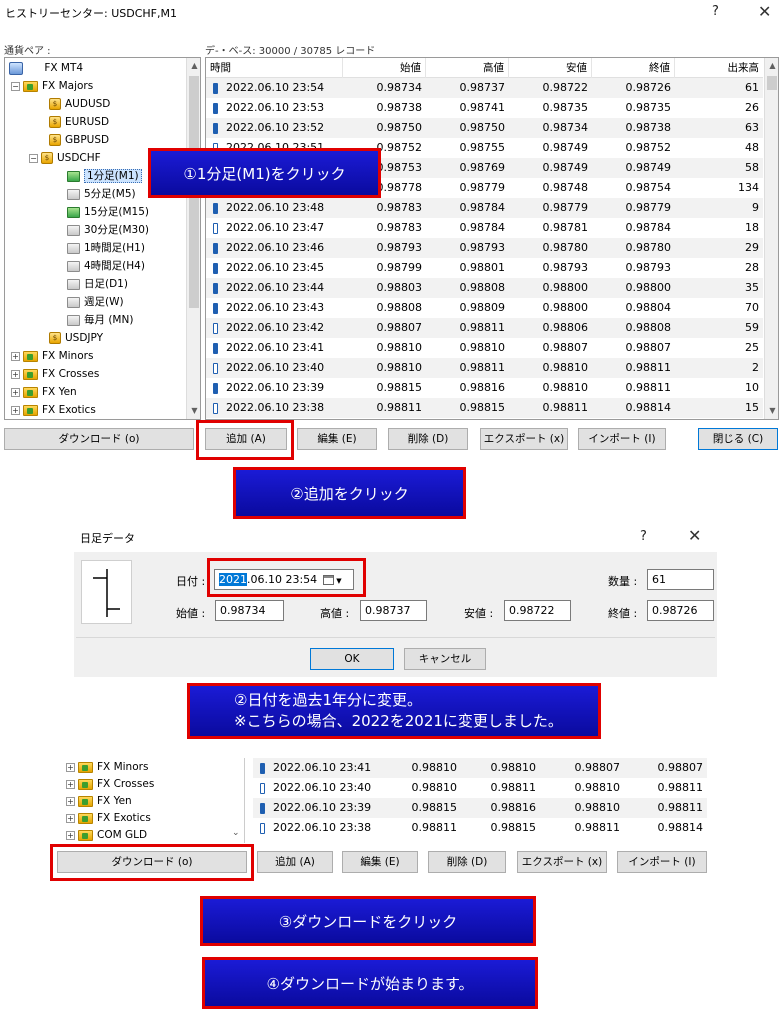 The height and width of the screenshot is (1009, 780). What do you see at coordinates (772, 83) in the screenshot?
I see `scrollbar-thumb` at bounding box center [772, 83].